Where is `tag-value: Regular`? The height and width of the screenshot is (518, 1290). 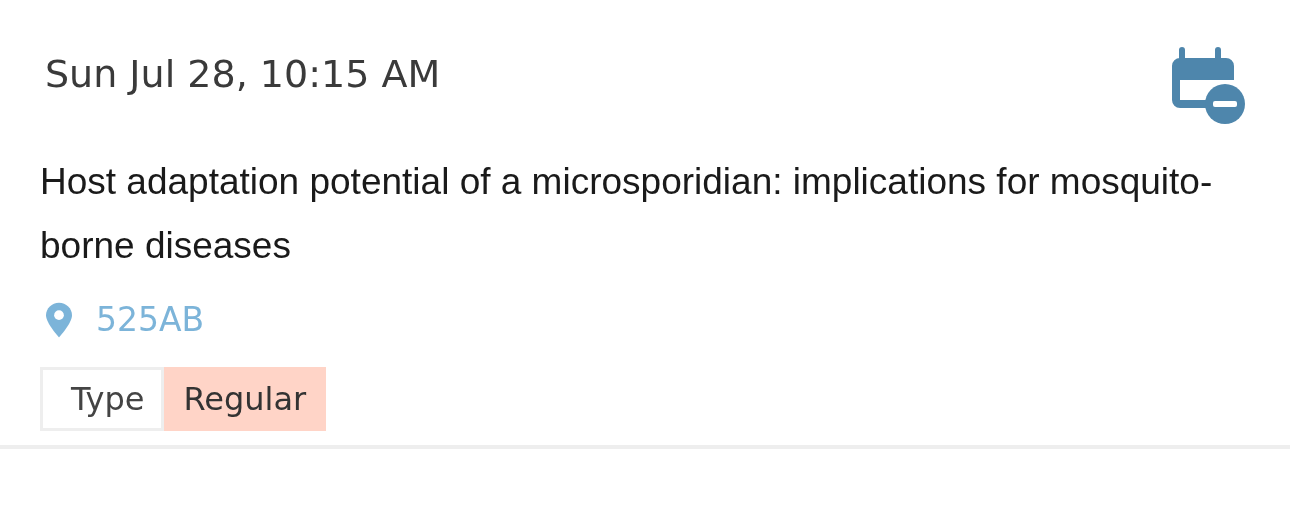 tag-value: Regular is located at coordinates (245, 399).